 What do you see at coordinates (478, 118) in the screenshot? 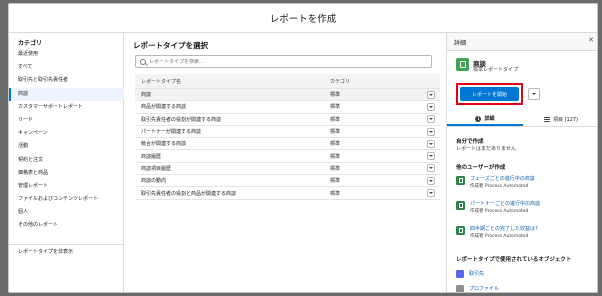
I see `info-icon: i` at bounding box center [478, 118].